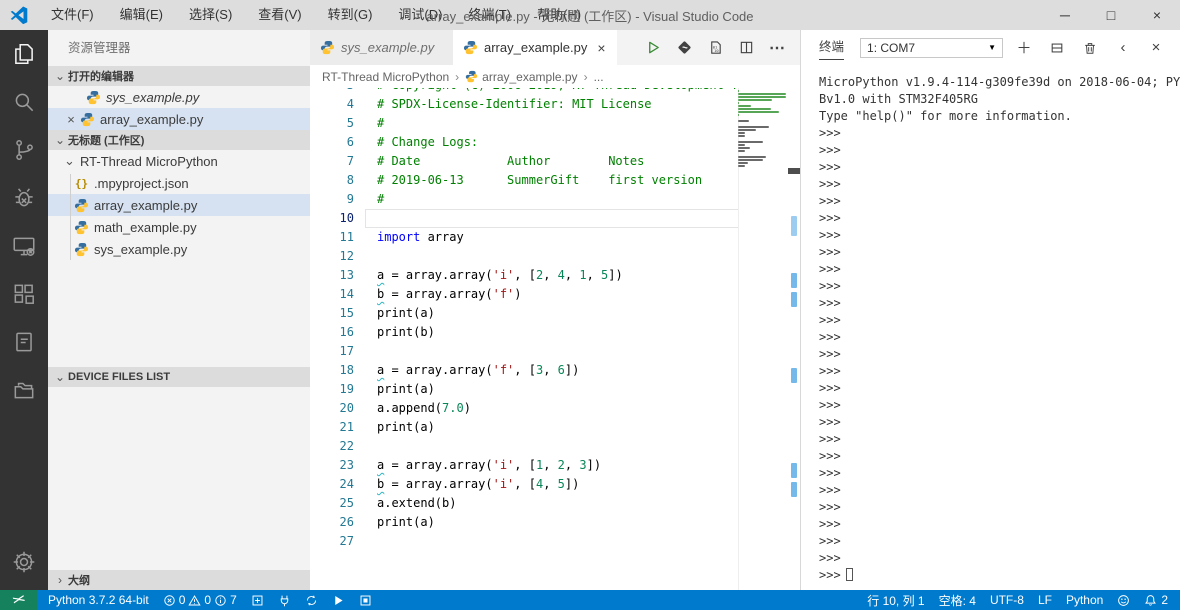 The image size is (1180, 610). Describe the element at coordinates (405, 408) in the screenshot. I see `code-line: 20 a.append(7.0)` at that location.